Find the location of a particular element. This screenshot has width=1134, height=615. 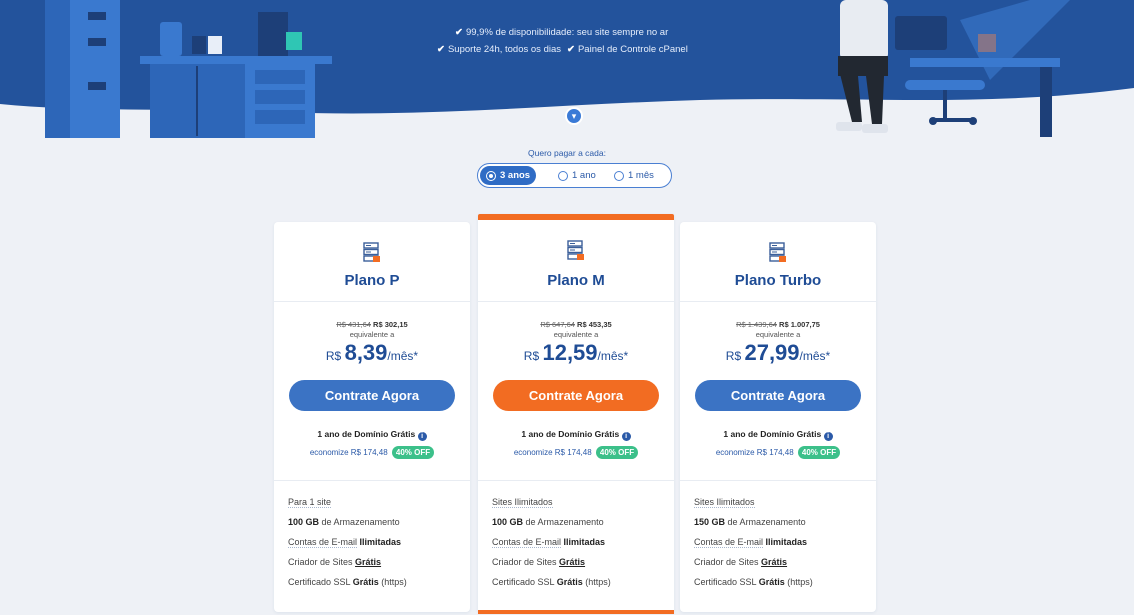

price-line: R$ 1.439,64 R$ 1.007,75 is located at coordinates (778, 324).